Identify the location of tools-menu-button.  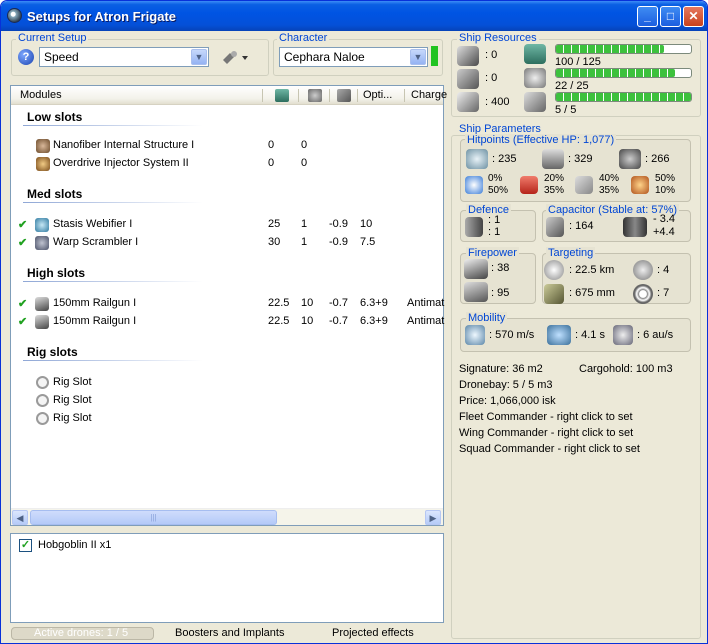
(235, 57).